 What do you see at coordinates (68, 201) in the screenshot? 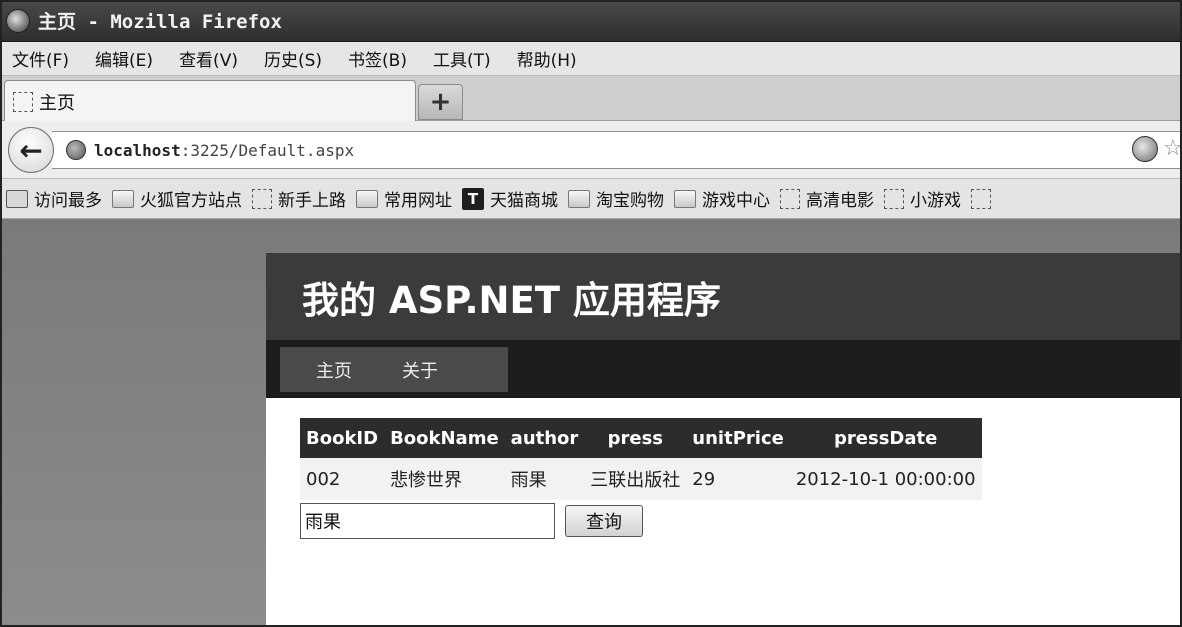
I see `bookmark-label: 访问最多` at bounding box center [68, 201].